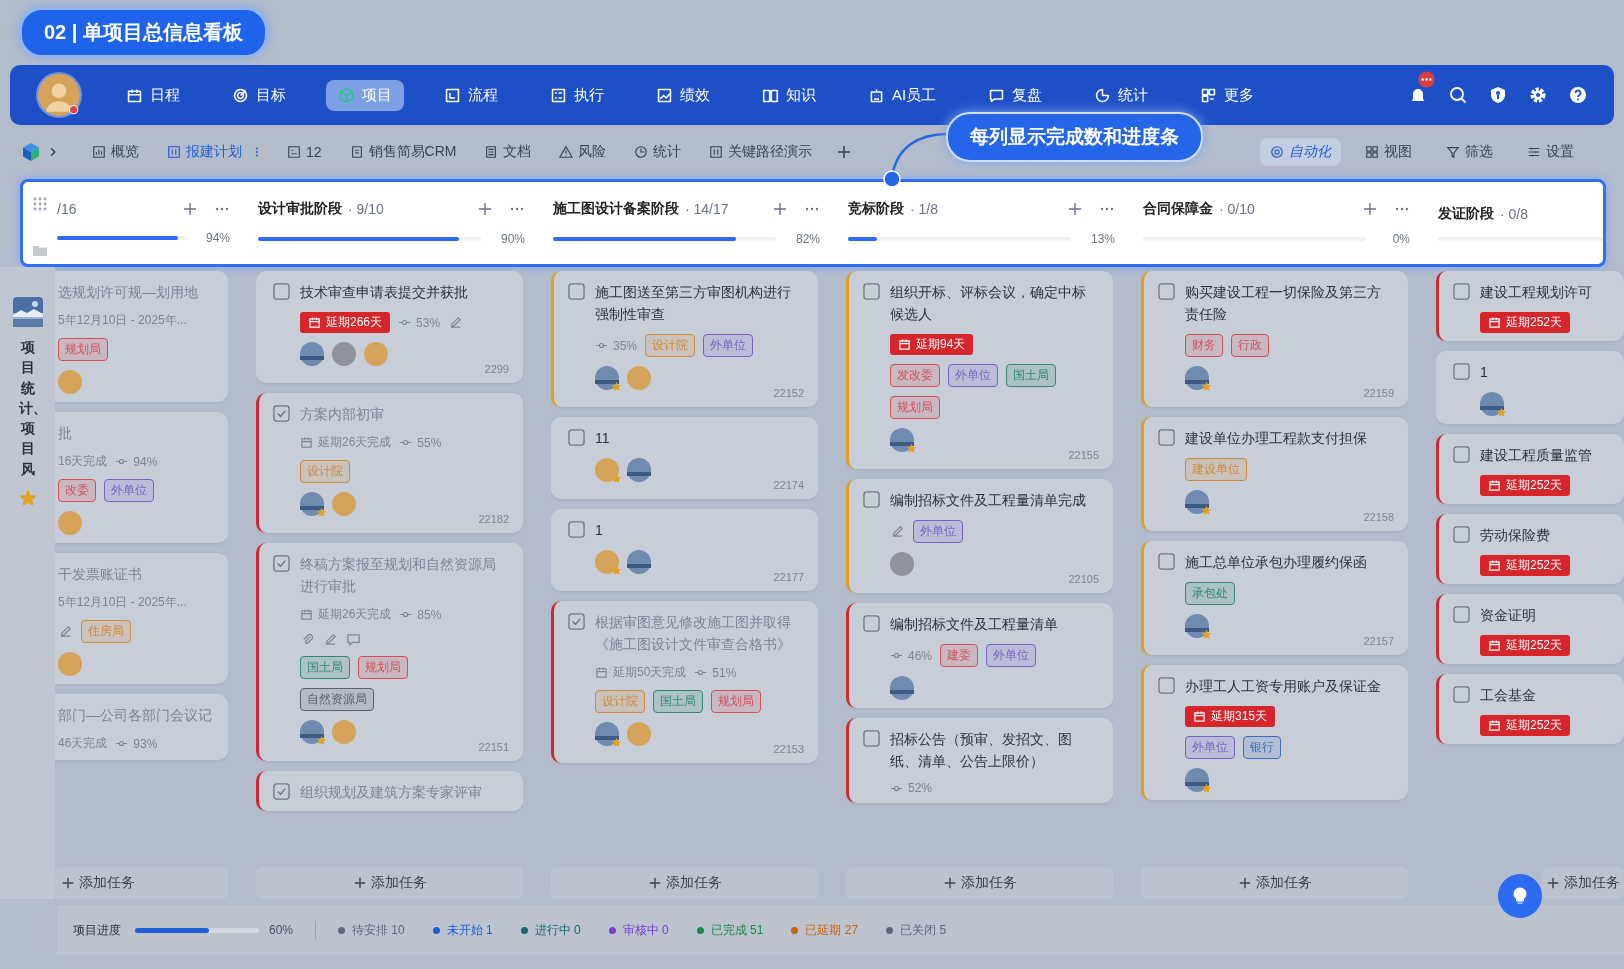 Image resolution: width=1624 pixels, height=969 pixels. Describe the element at coordinates (389, 327) in the screenshot. I see `task-card: 技术审查申请表提交并获批 延期266天 53% 2299` at that location.